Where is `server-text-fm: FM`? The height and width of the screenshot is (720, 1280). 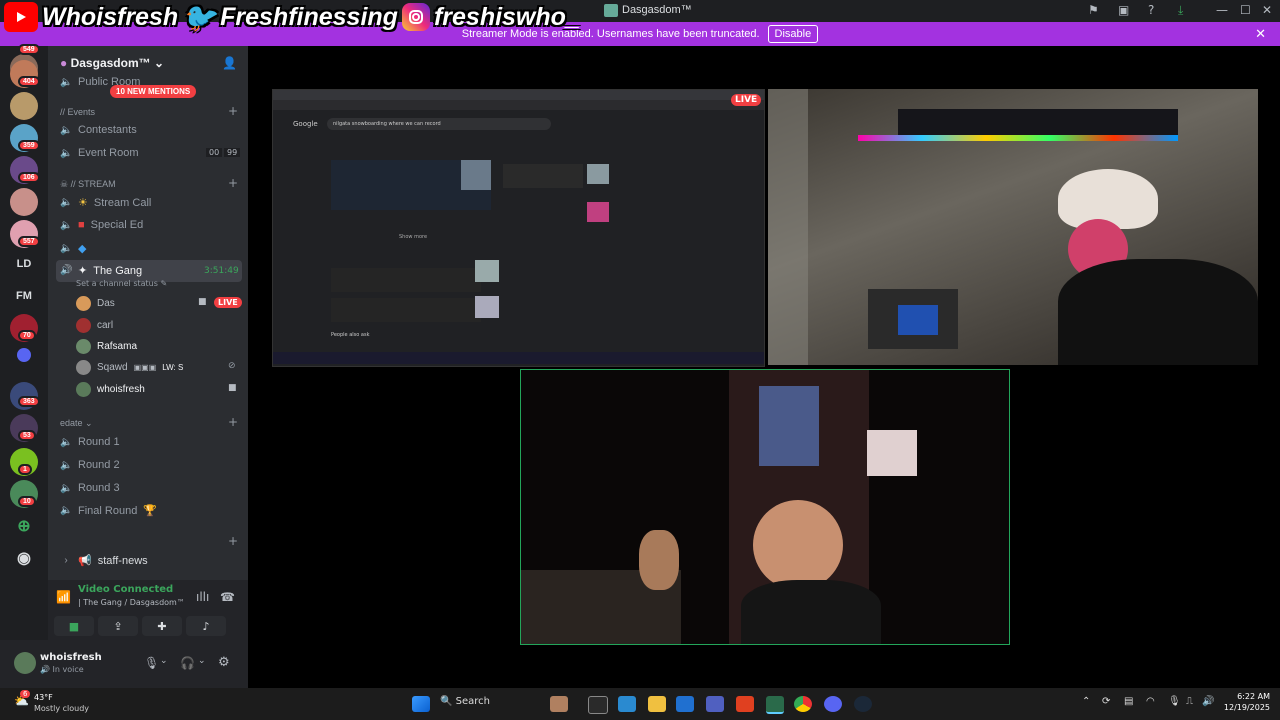 server-text-fm: FM is located at coordinates (24, 296).